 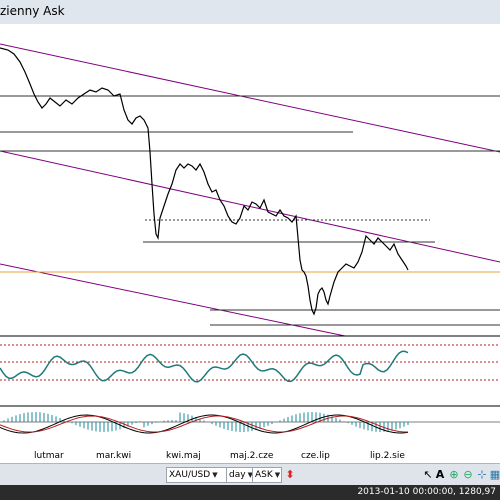 What do you see at coordinates (477, 492) in the screenshot?
I see `status-price: 1280,97` at bounding box center [477, 492].